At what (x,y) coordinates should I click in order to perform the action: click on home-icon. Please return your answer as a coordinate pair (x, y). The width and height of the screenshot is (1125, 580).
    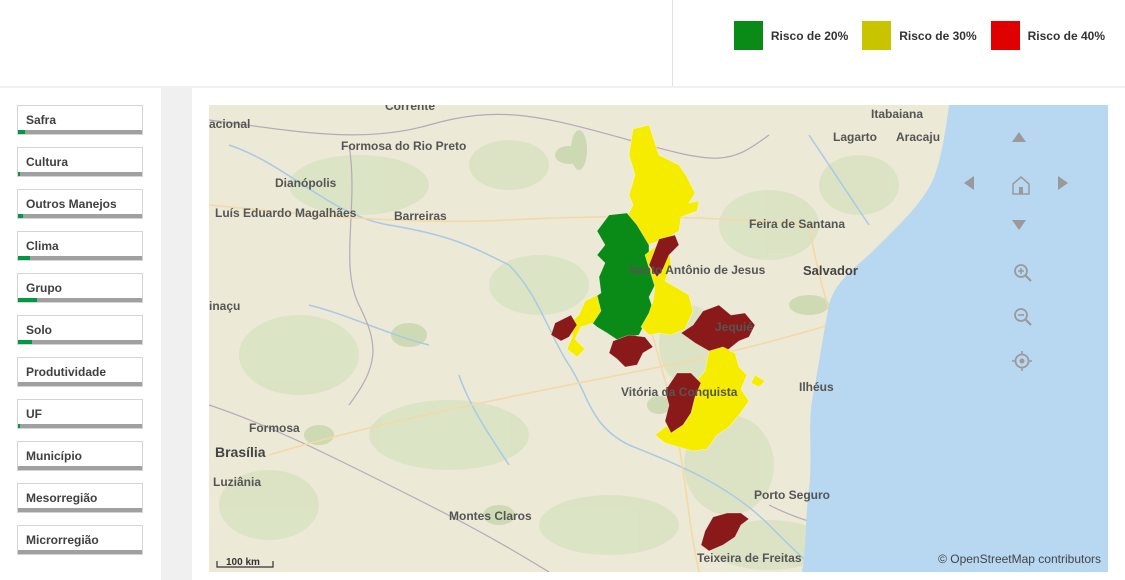
    Looking at the image, I should click on (1021, 185).